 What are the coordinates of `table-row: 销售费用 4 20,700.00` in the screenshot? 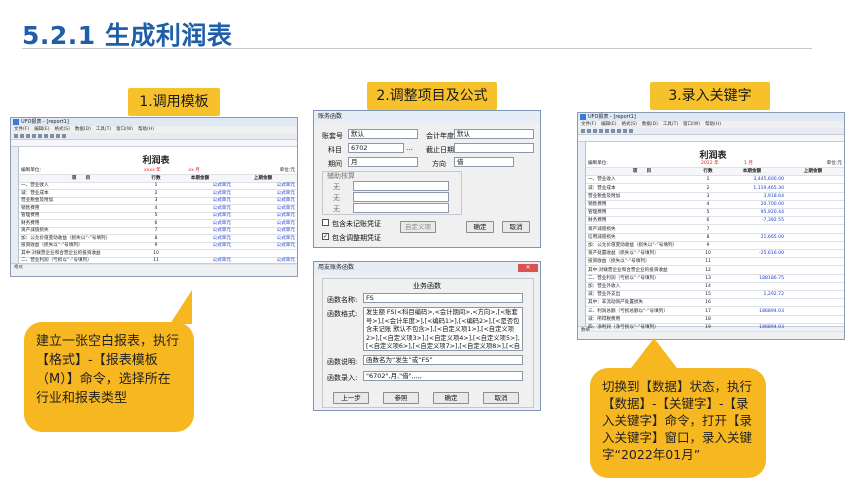 It's located at (715, 205).